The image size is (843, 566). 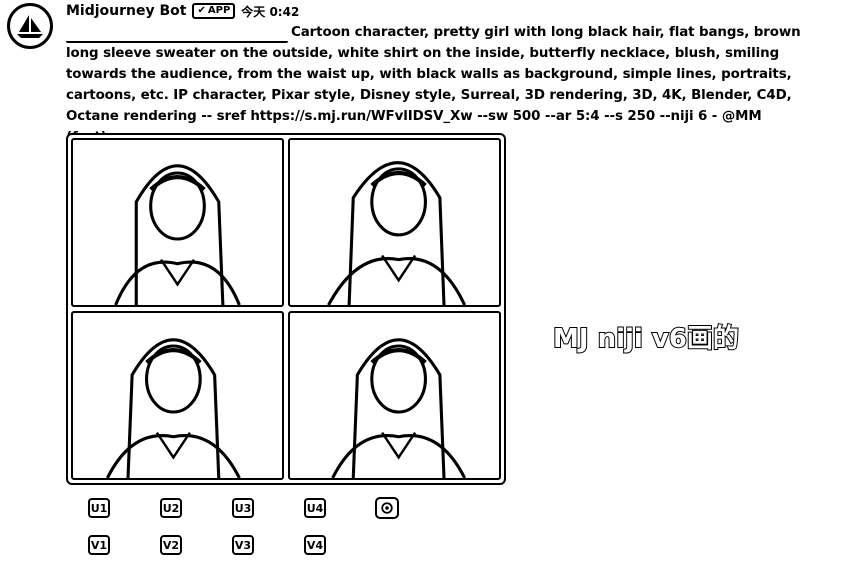 What do you see at coordinates (99, 508) in the screenshot?
I see `upscale-button-1: U1` at bounding box center [99, 508].